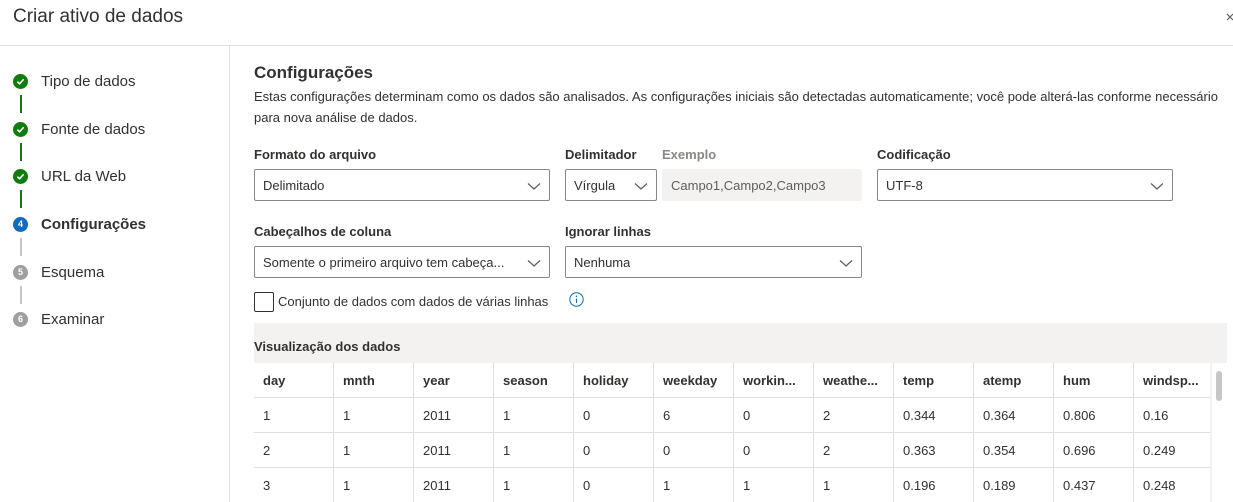 The image size is (1233, 502). I want to click on step-tipo-de-dados: Tipo de dados, so click(74, 81).